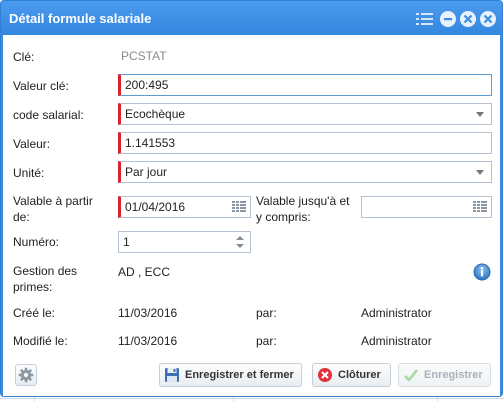 This screenshot has height=401, width=504. I want to click on numero-stepper, so click(184, 242).